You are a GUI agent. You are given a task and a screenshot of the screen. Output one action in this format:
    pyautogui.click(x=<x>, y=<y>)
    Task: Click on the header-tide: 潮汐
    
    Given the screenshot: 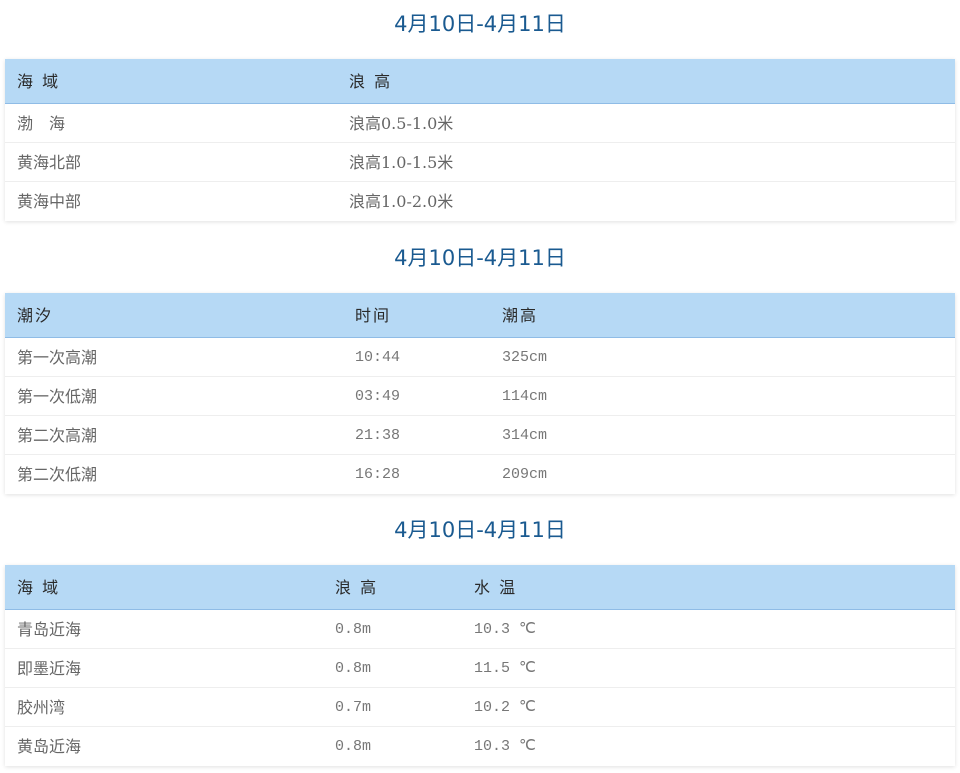 What is the action you would take?
    pyautogui.click(x=35, y=315)
    